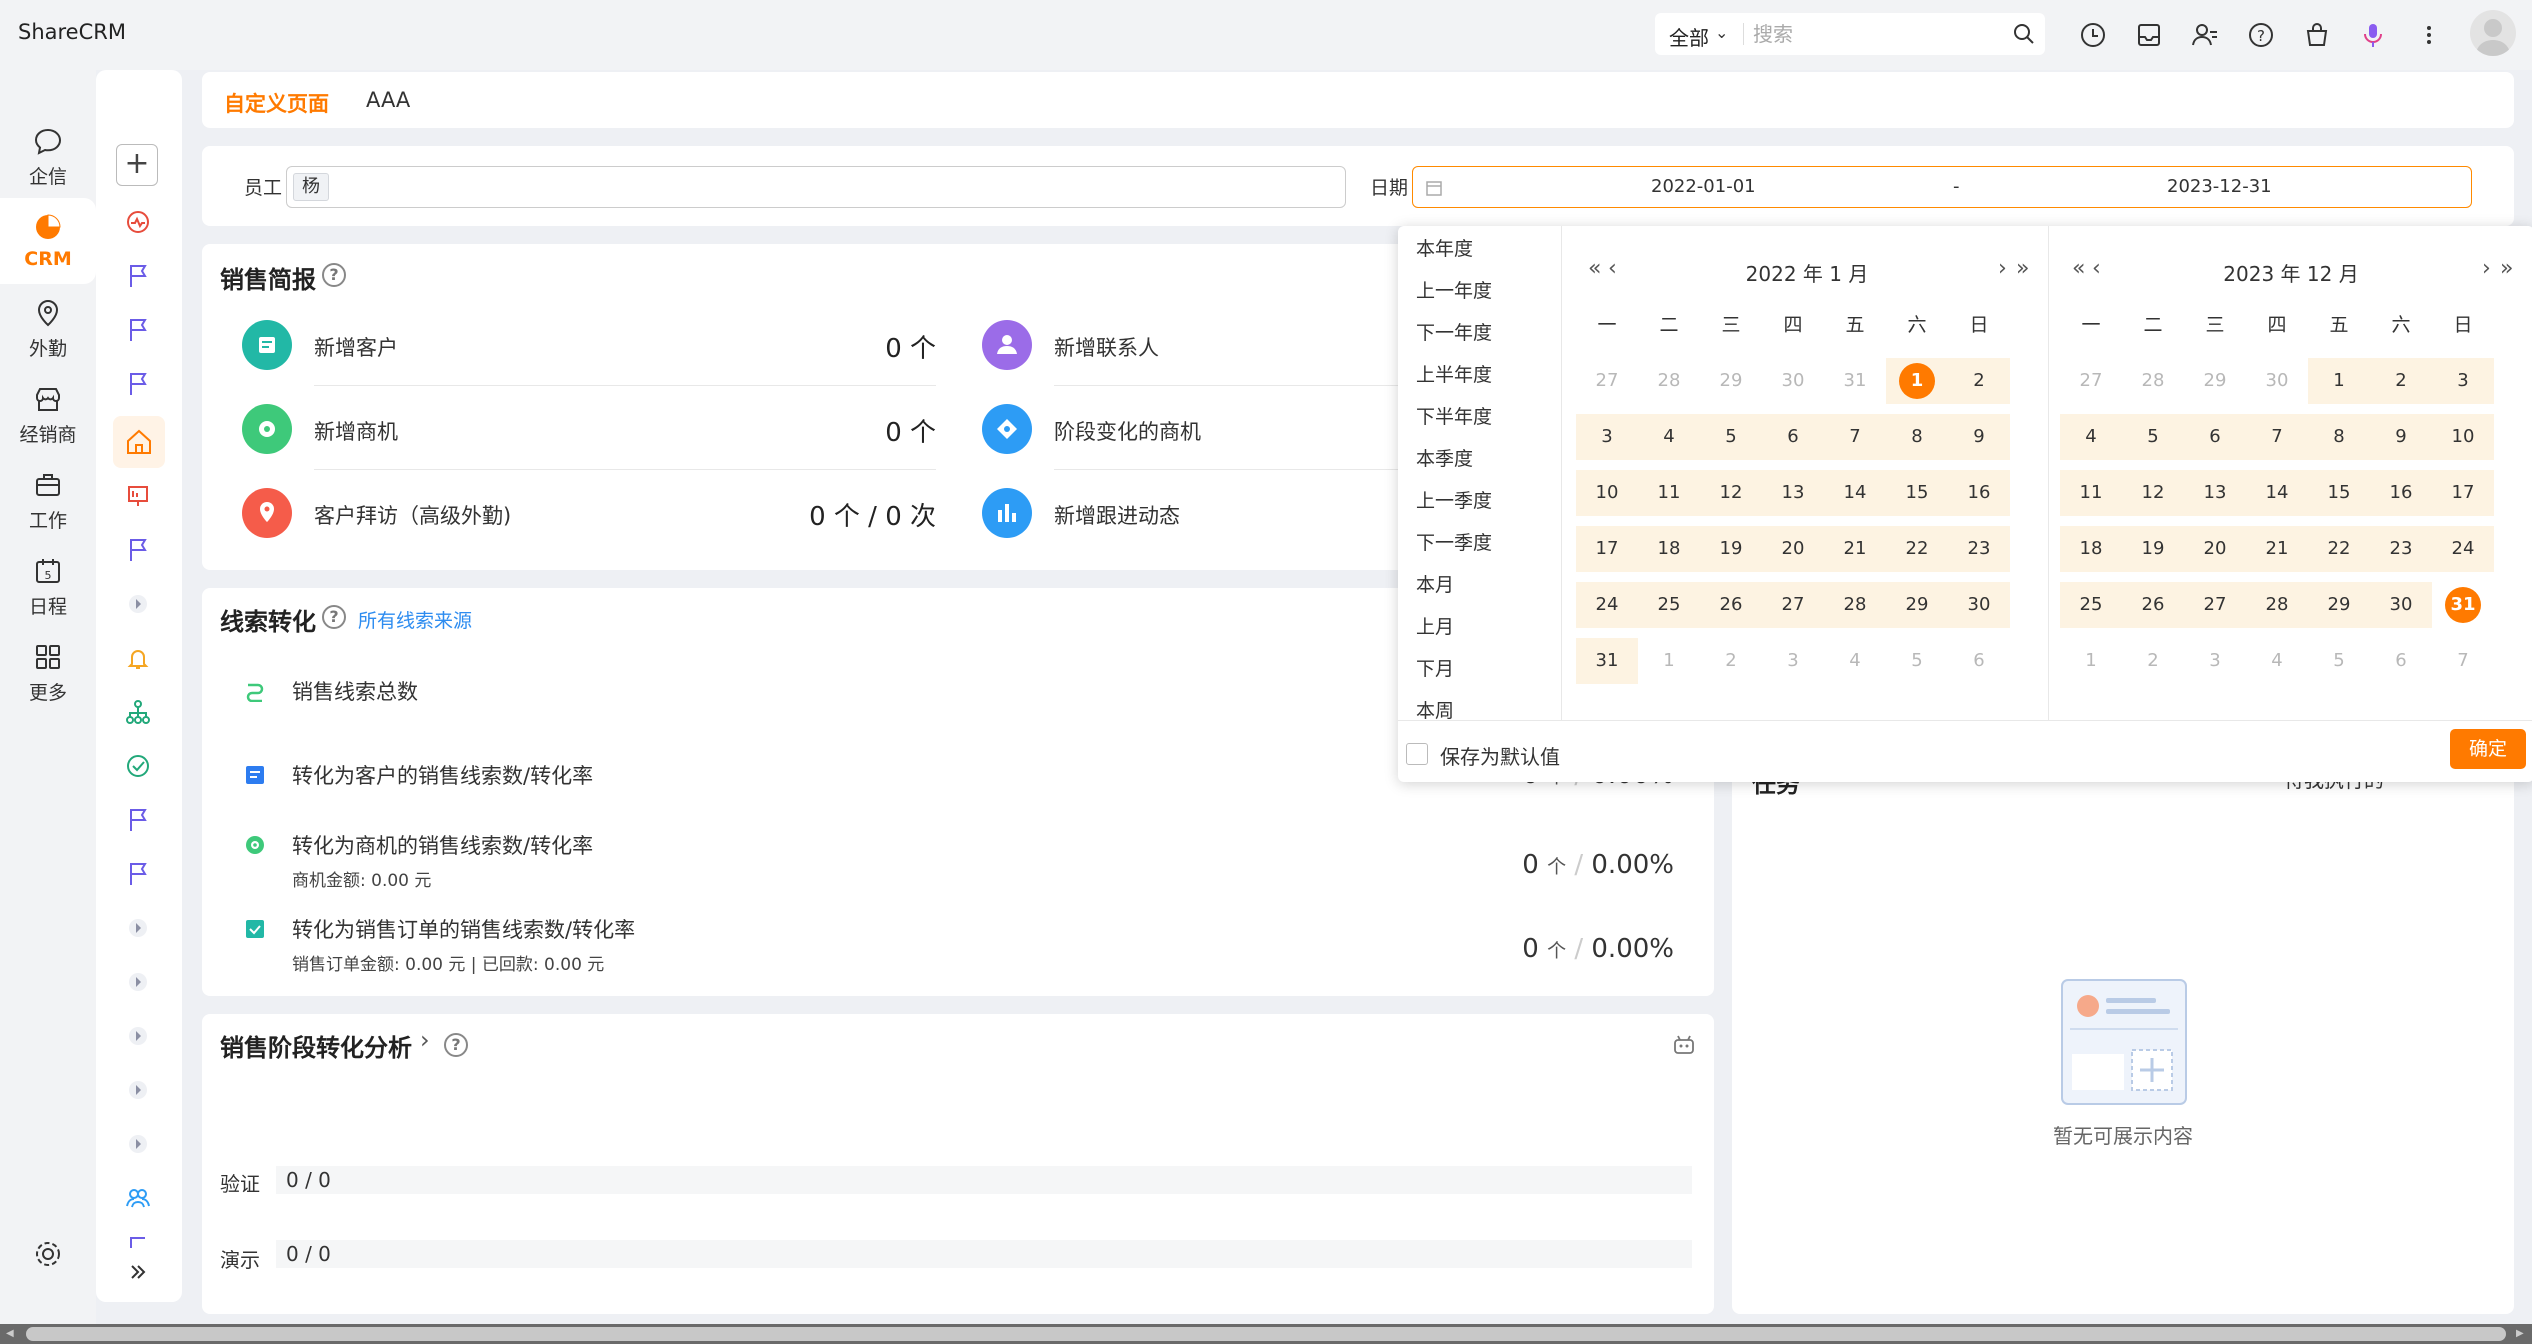 Image resolution: width=2532 pixels, height=1344 pixels. Describe the element at coordinates (1435, 625) in the screenshot. I see `quick-range-item: 上月` at that location.